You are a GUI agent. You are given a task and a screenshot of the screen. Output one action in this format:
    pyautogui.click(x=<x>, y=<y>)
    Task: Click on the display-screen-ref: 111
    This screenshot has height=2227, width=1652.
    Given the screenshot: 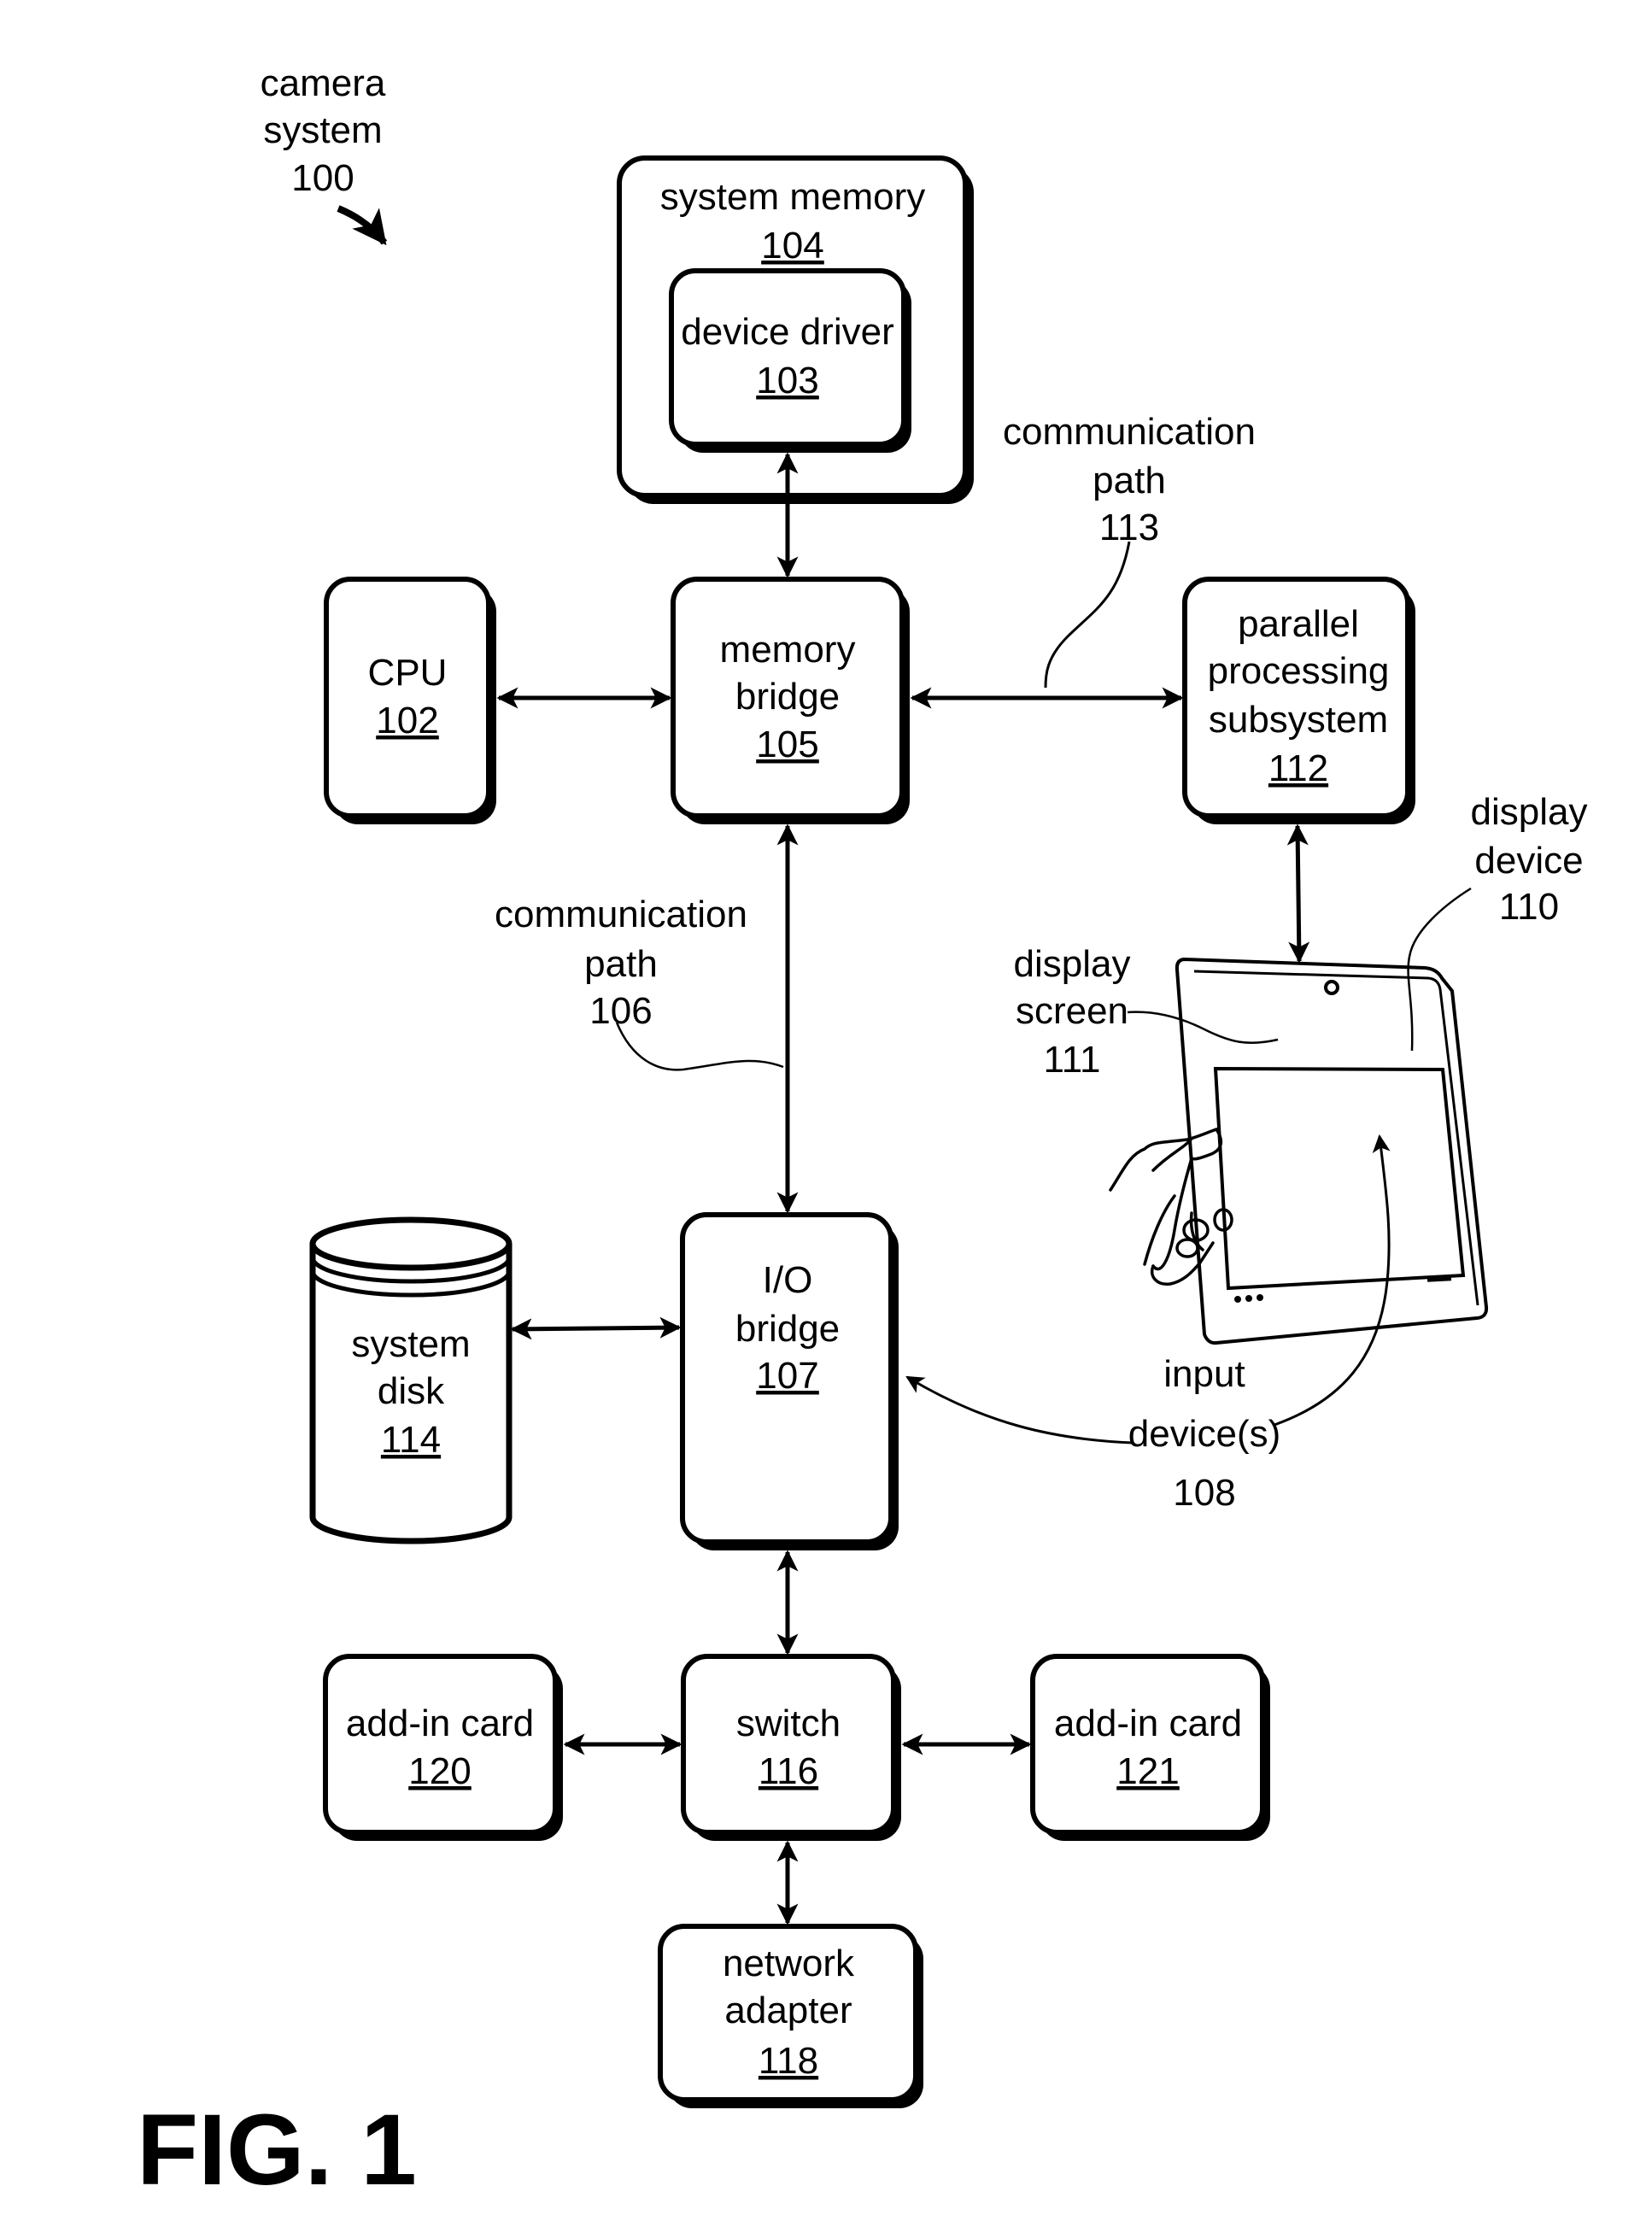 What is the action you would take?
    pyautogui.click(x=1072, y=1060)
    